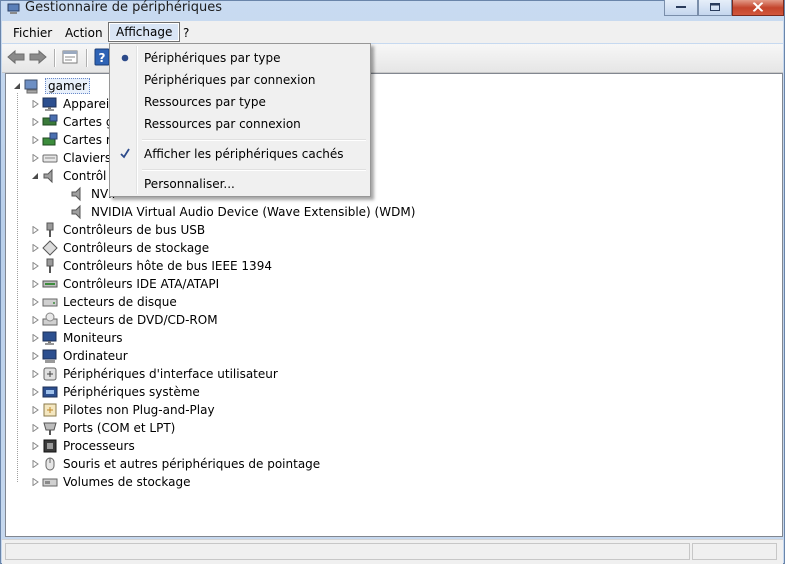  I want to click on tree-root-label: gamer, so click(67, 86).